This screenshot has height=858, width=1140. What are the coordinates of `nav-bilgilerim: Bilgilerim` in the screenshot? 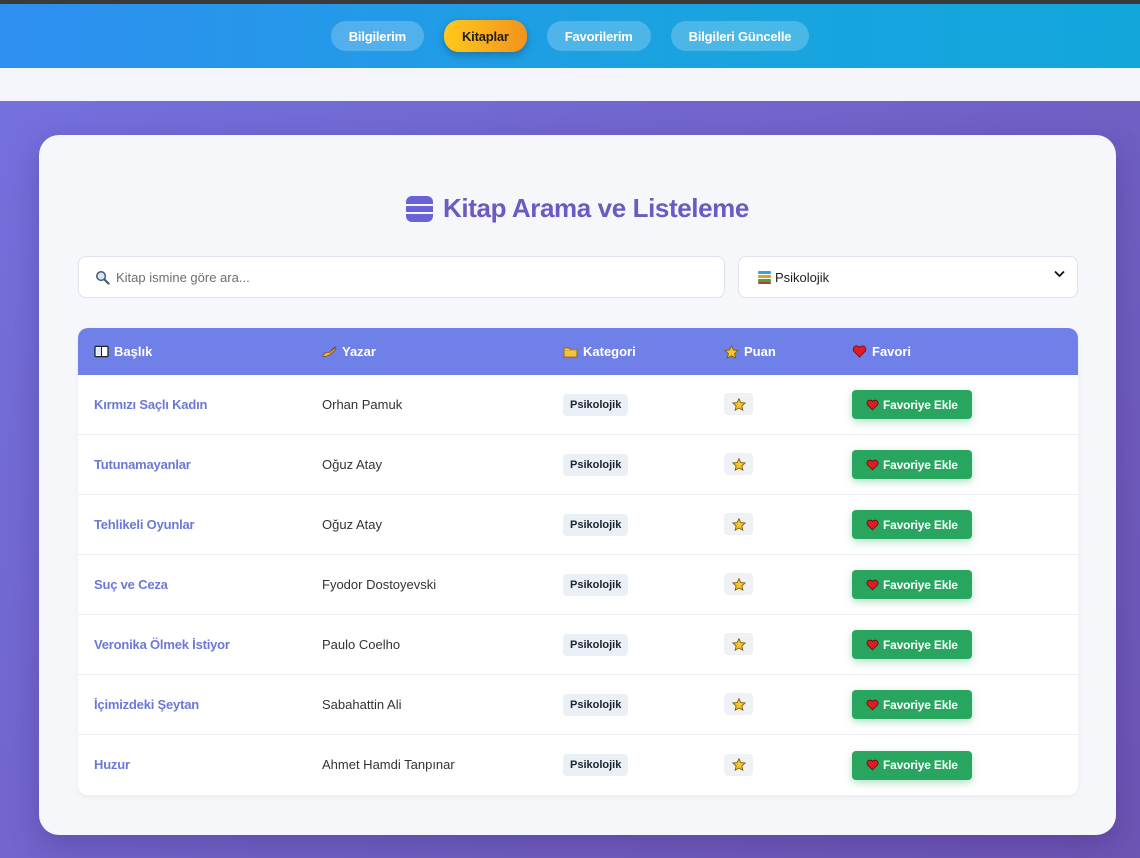 It's located at (377, 36).